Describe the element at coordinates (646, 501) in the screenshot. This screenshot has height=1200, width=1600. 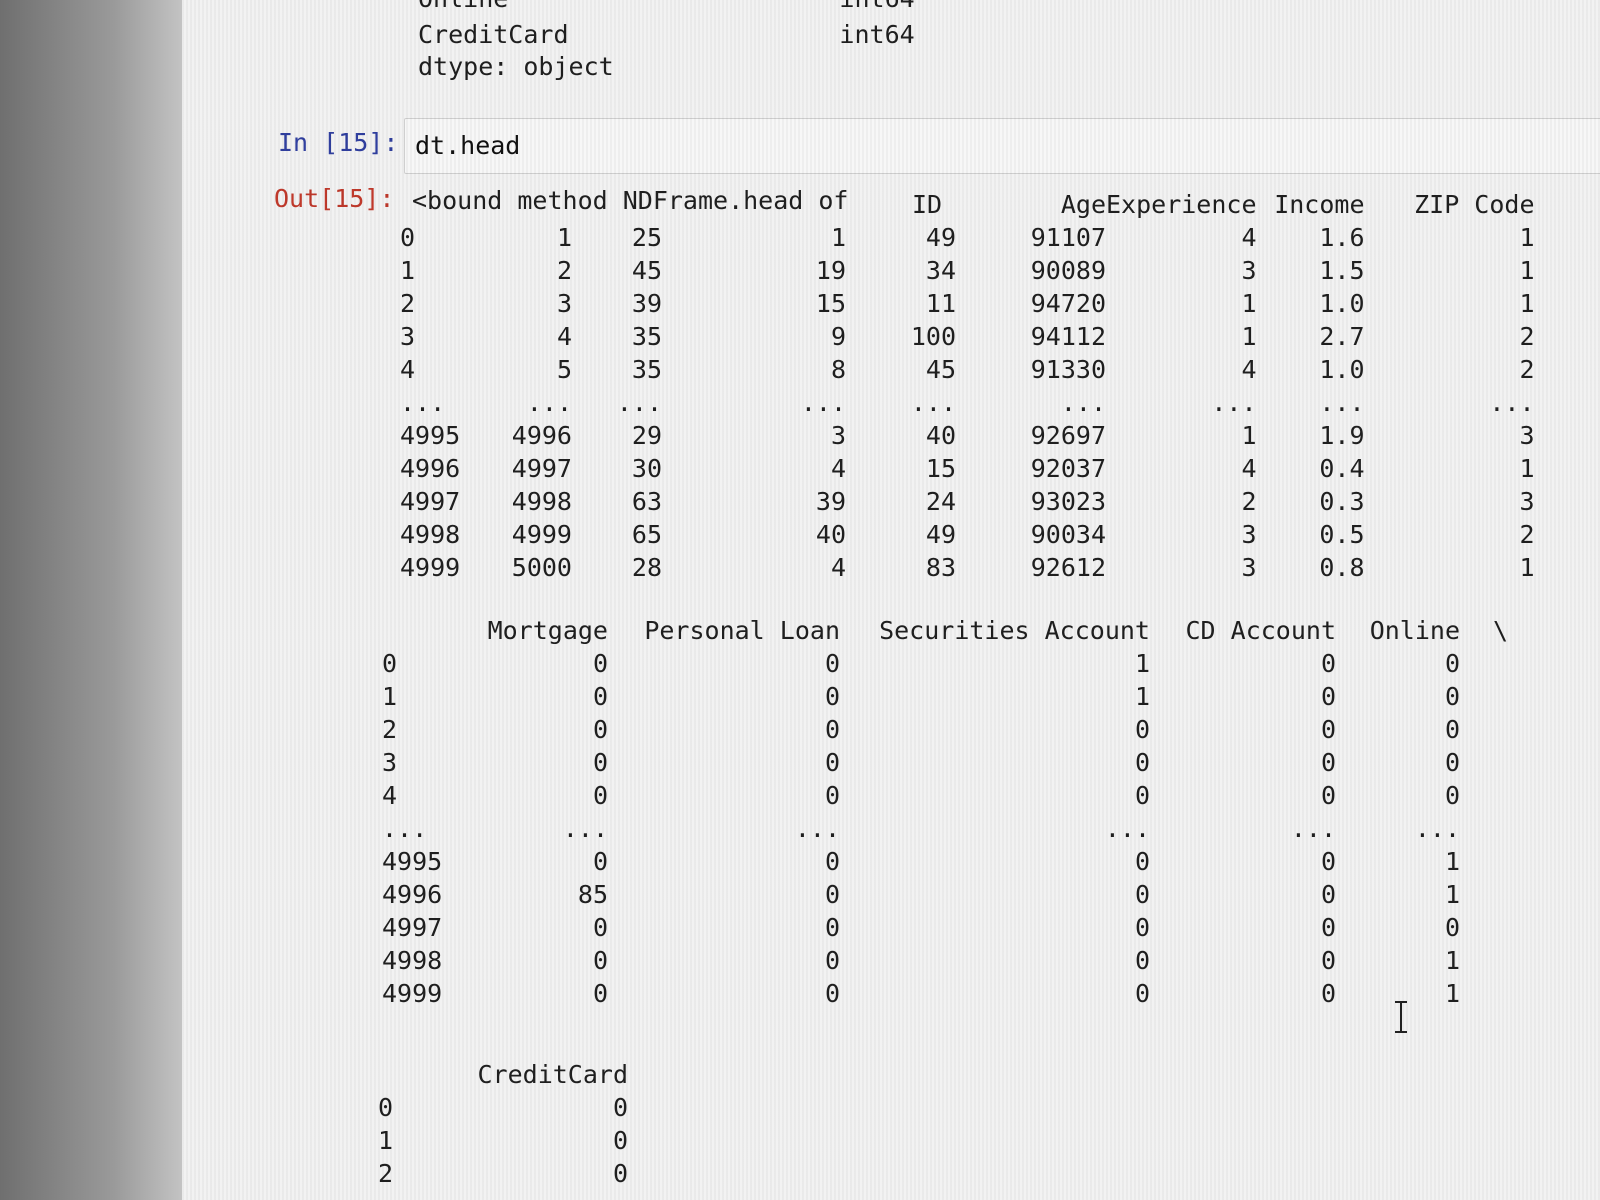
I see `table-cell: 63` at that location.